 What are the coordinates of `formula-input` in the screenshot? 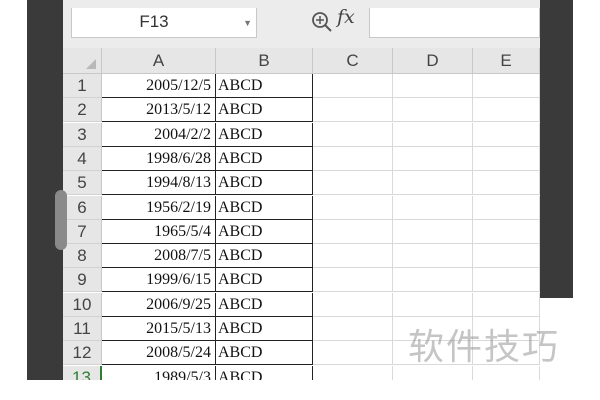 It's located at (454, 23).